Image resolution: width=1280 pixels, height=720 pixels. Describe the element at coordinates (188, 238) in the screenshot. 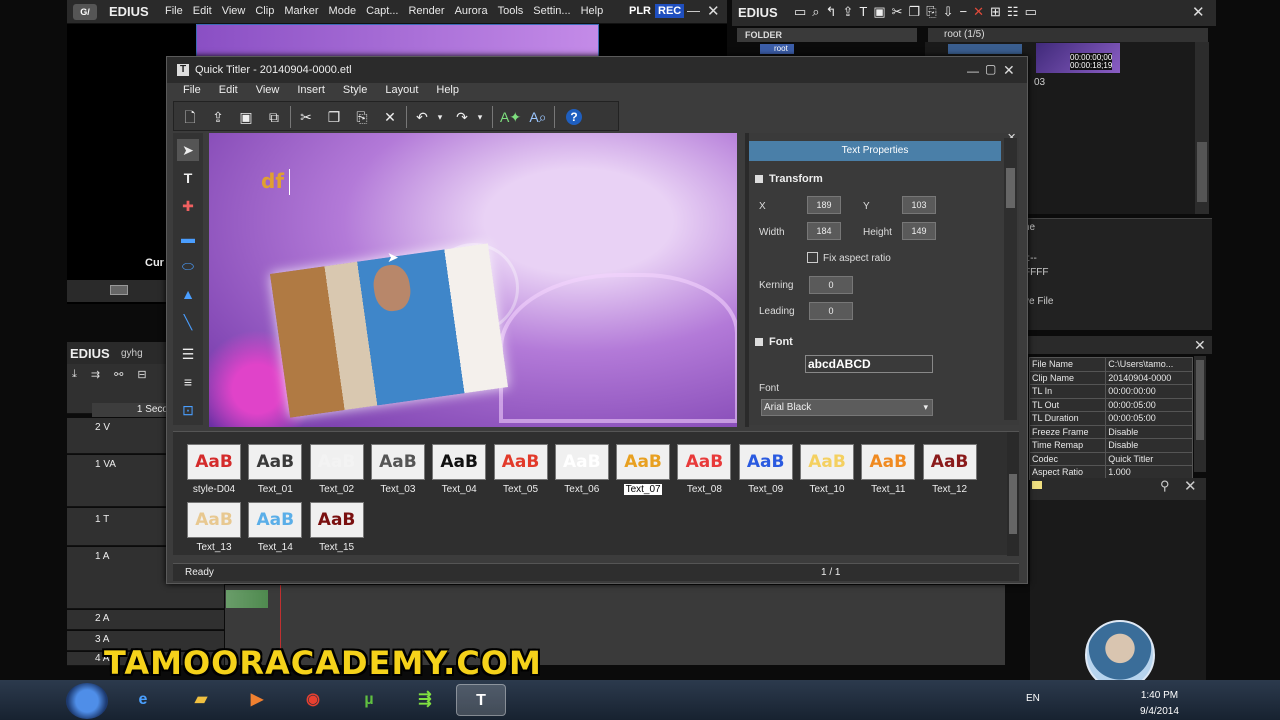

I see `rectangle-tool-icon: ▬` at that location.